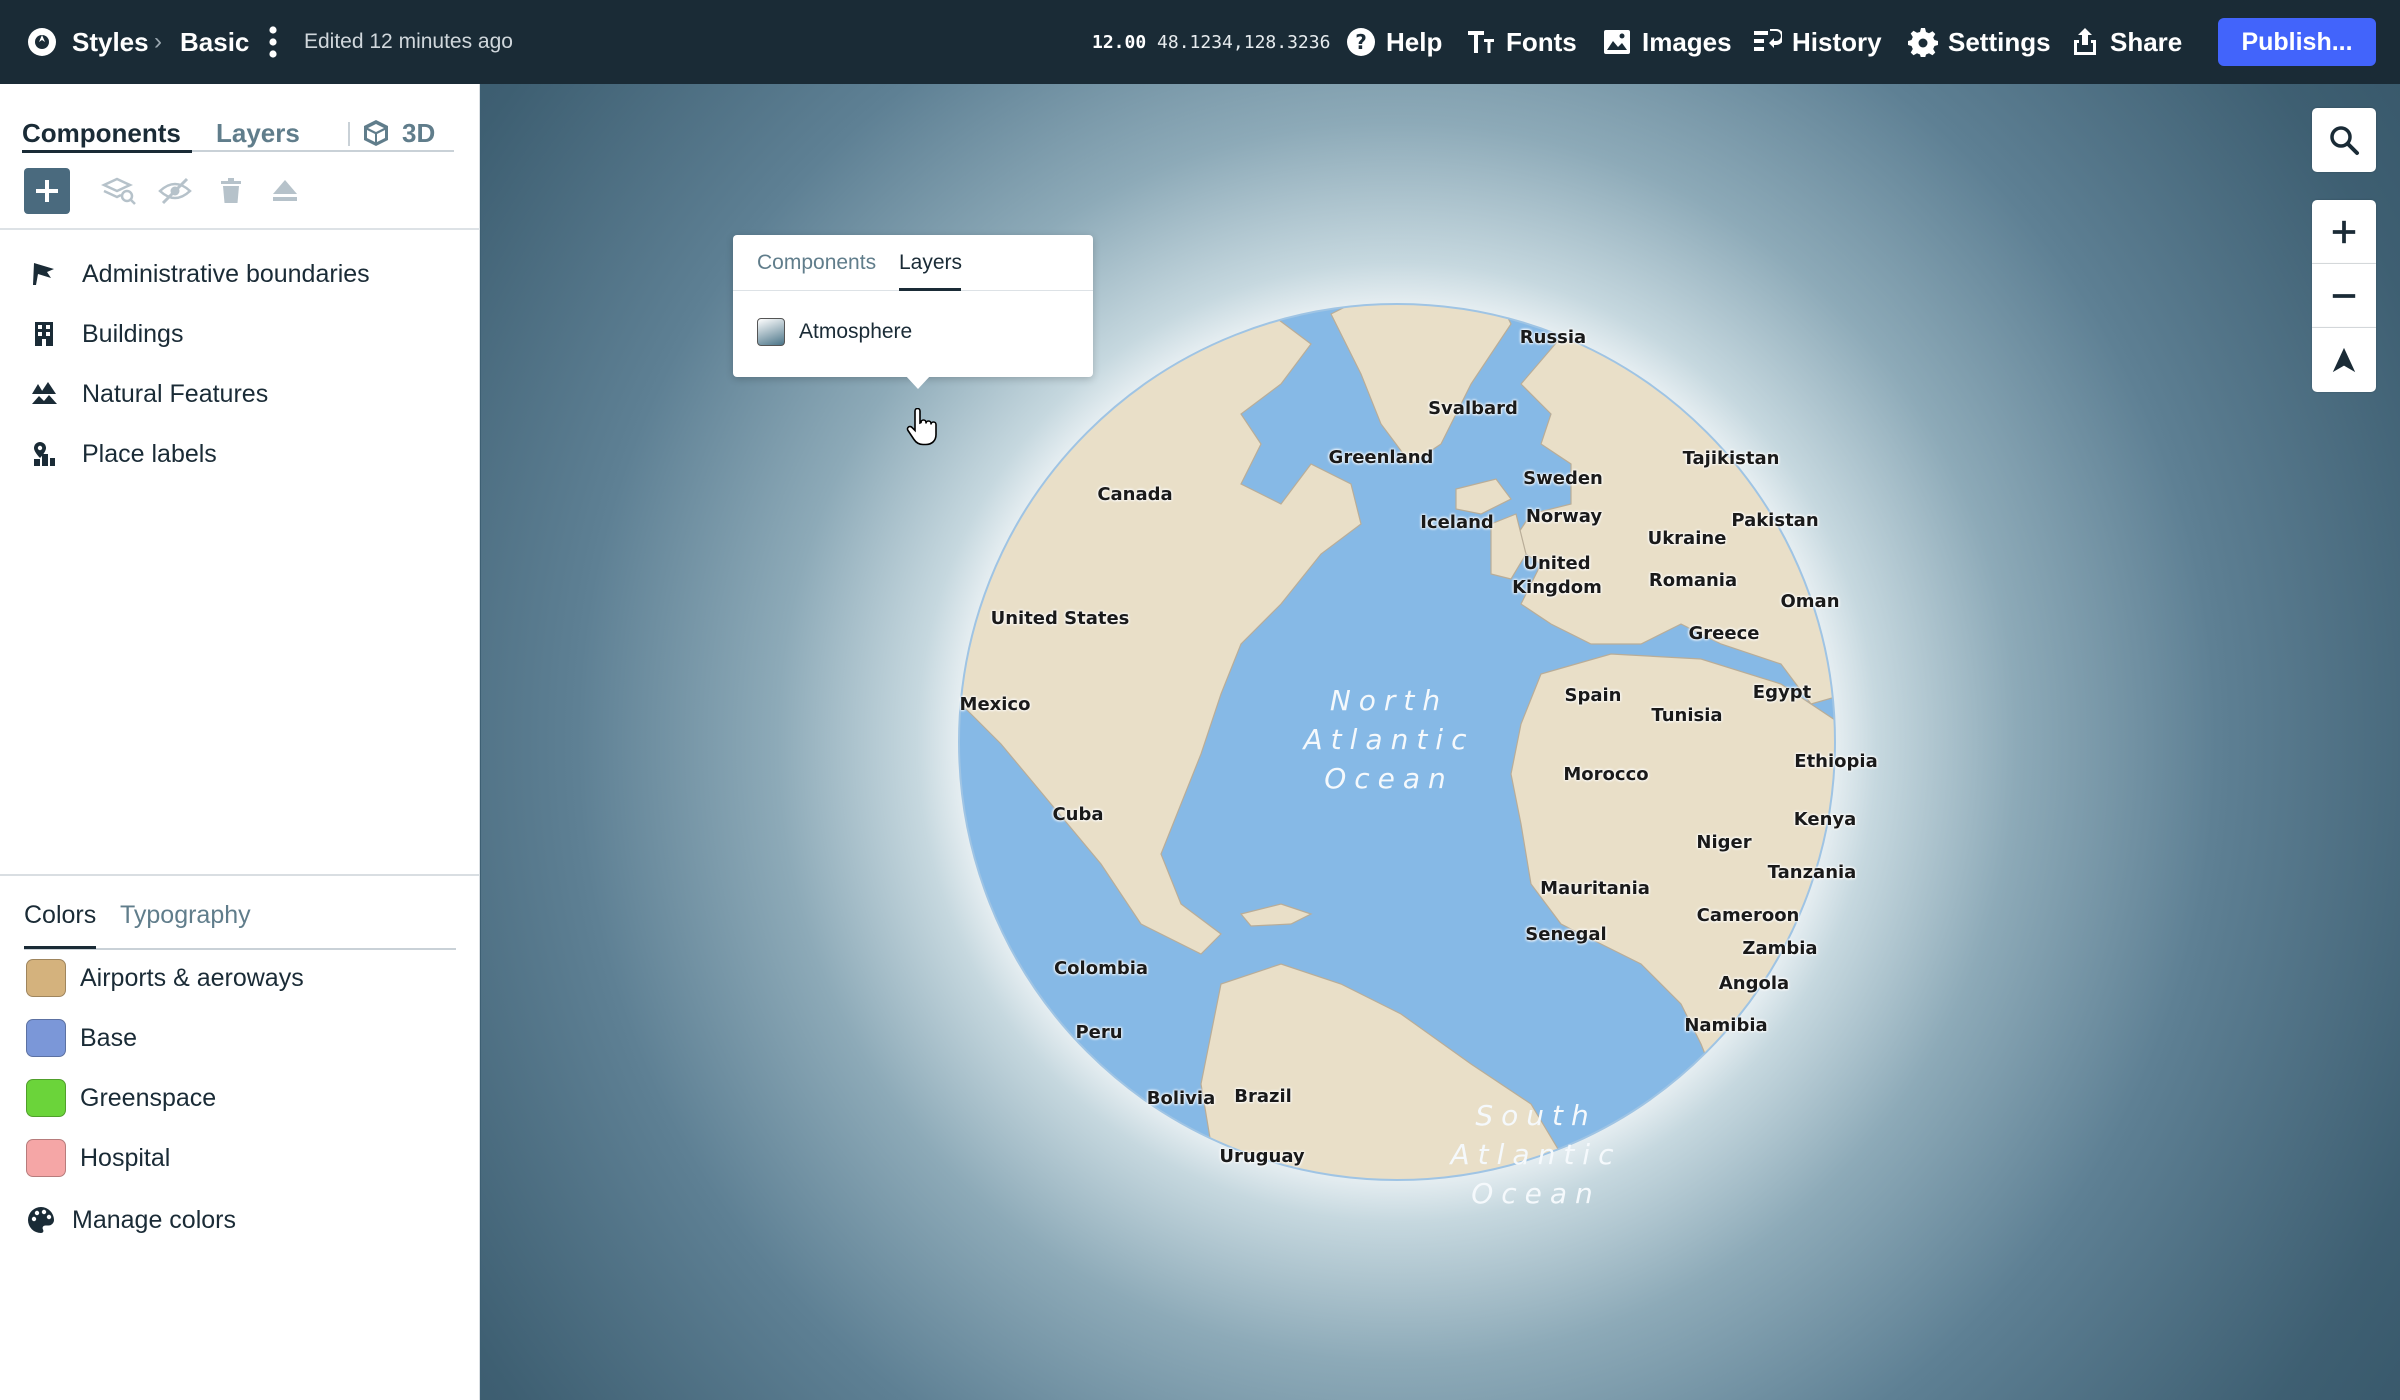 This screenshot has height=1400, width=2400. I want to click on popover-tab-layers: Layers, so click(930, 263).